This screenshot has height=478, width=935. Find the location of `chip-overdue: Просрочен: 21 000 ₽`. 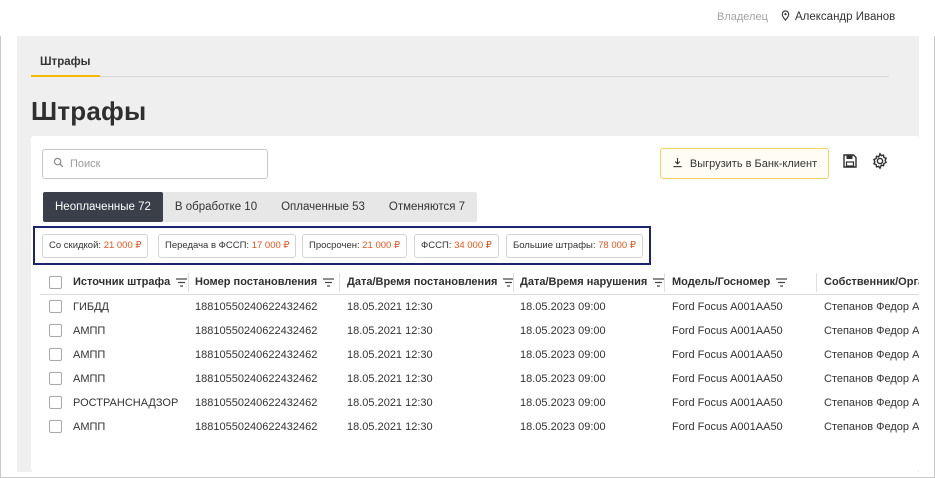

chip-overdue: Просрочен: 21 000 ₽ is located at coordinates (355, 246).